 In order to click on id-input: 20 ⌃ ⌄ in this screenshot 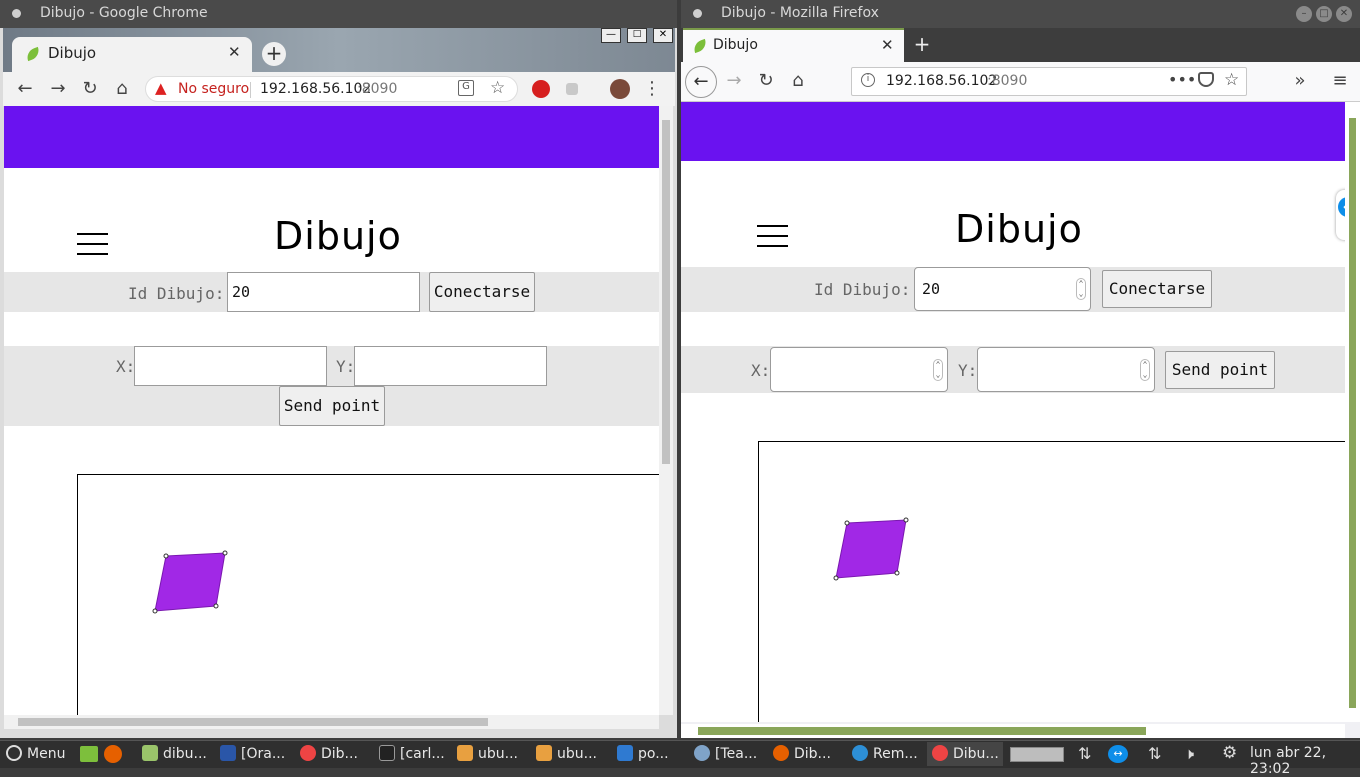, I will do `click(1002, 289)`.